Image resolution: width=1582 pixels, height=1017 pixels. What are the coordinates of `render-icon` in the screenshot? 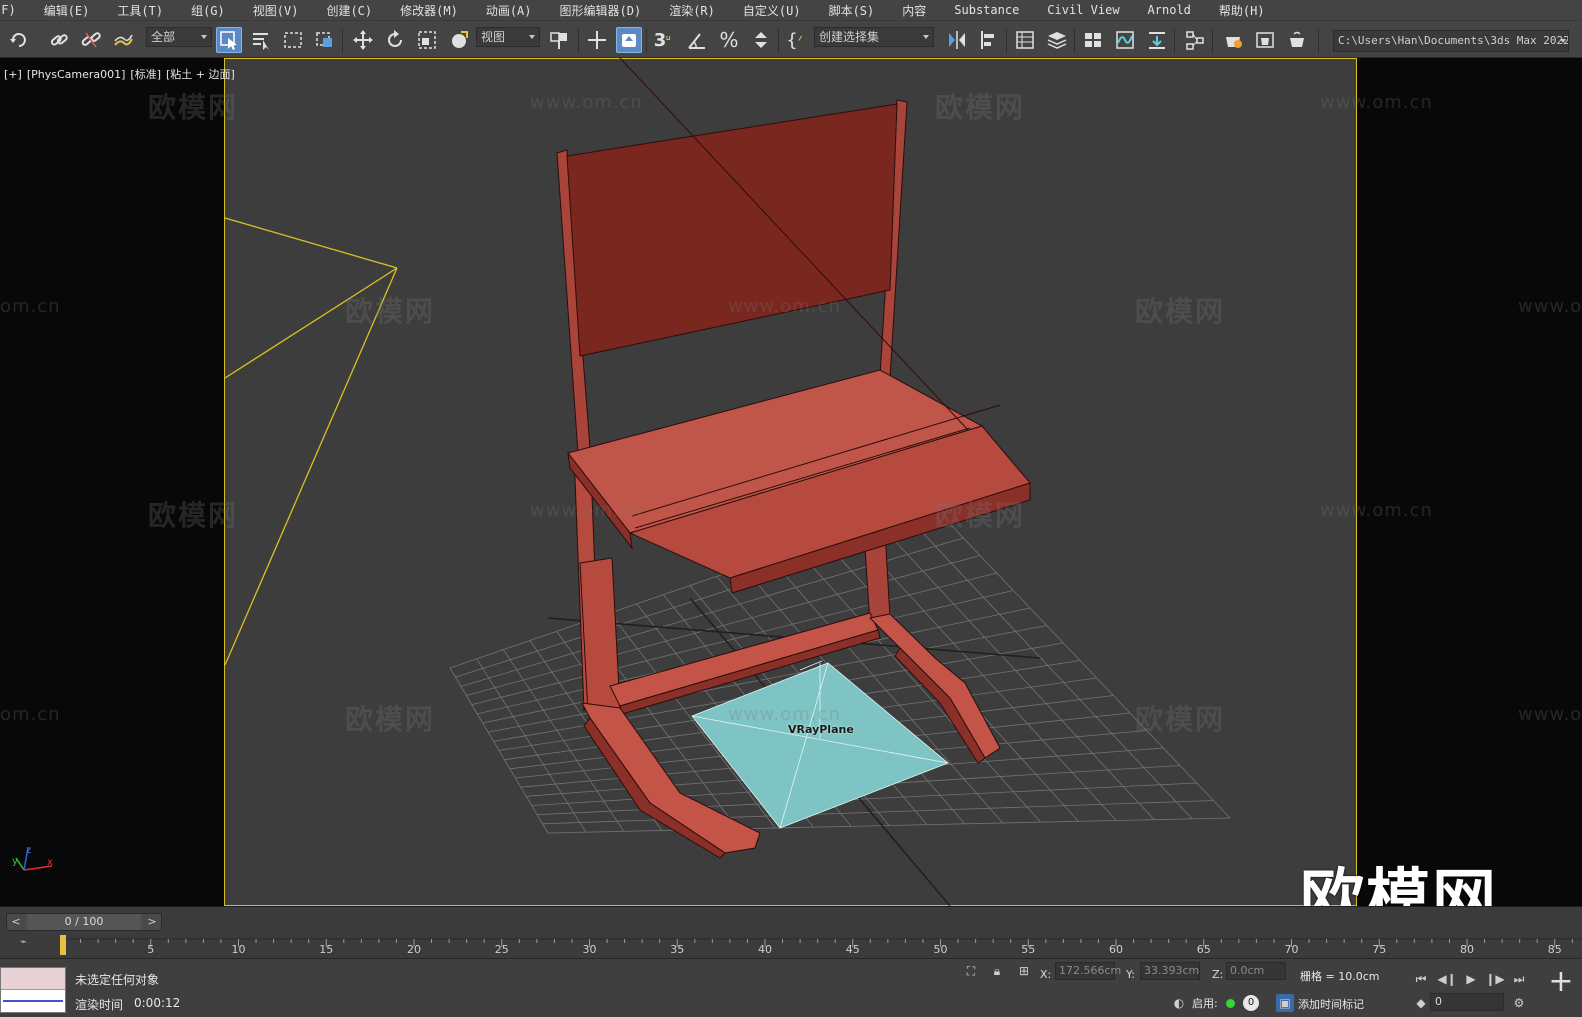 It's located at (1297, 40).